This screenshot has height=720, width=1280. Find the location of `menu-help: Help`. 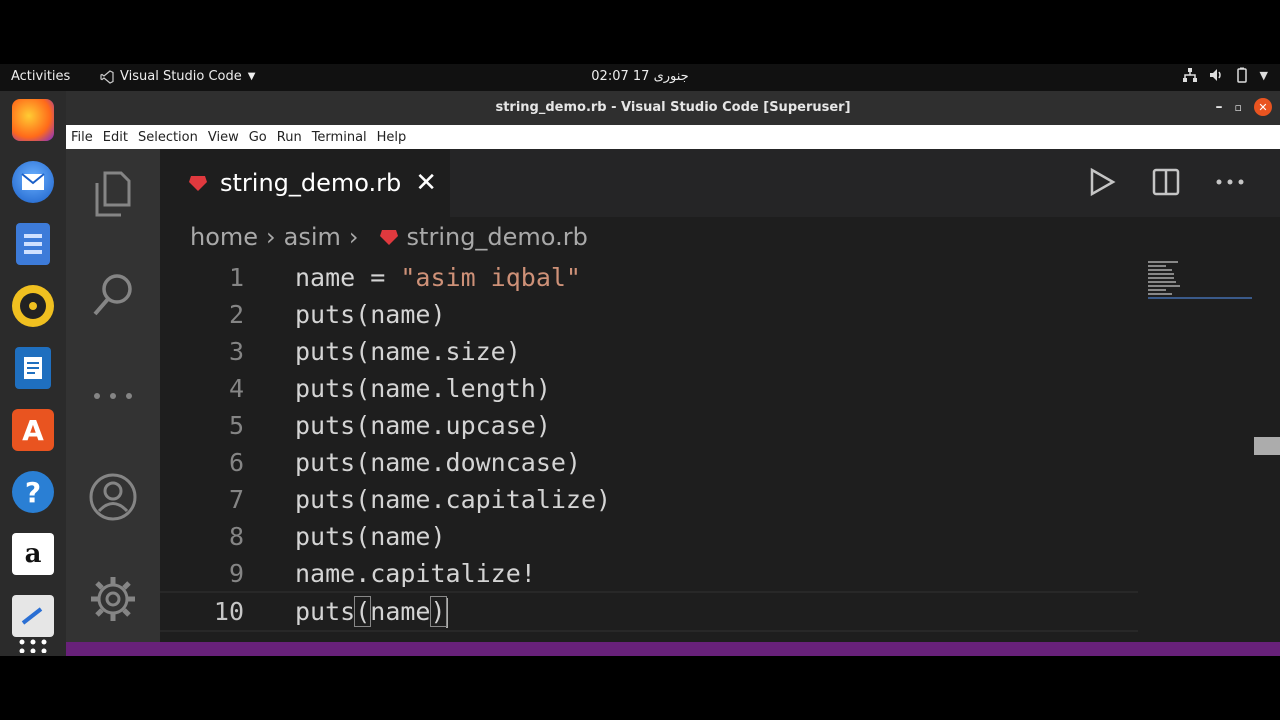

menu-help: Help is located at coordinates (392, 137).